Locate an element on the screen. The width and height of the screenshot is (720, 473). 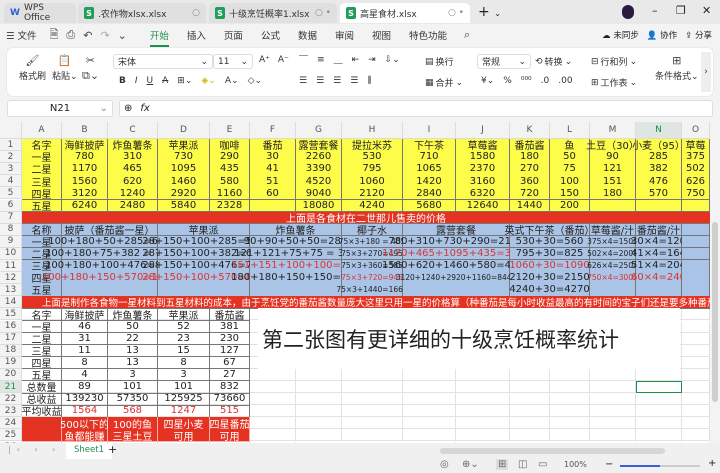
table-cell: 502 is located at coordinates (696, 169).